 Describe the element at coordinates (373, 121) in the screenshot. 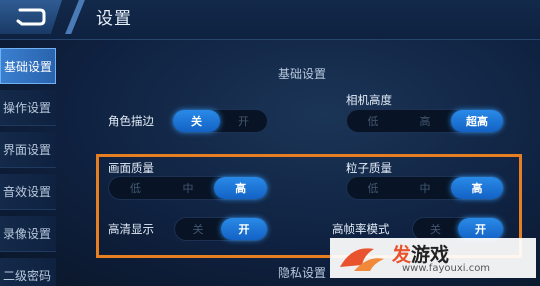

I see `camera-height-option-low: 低` at that location.